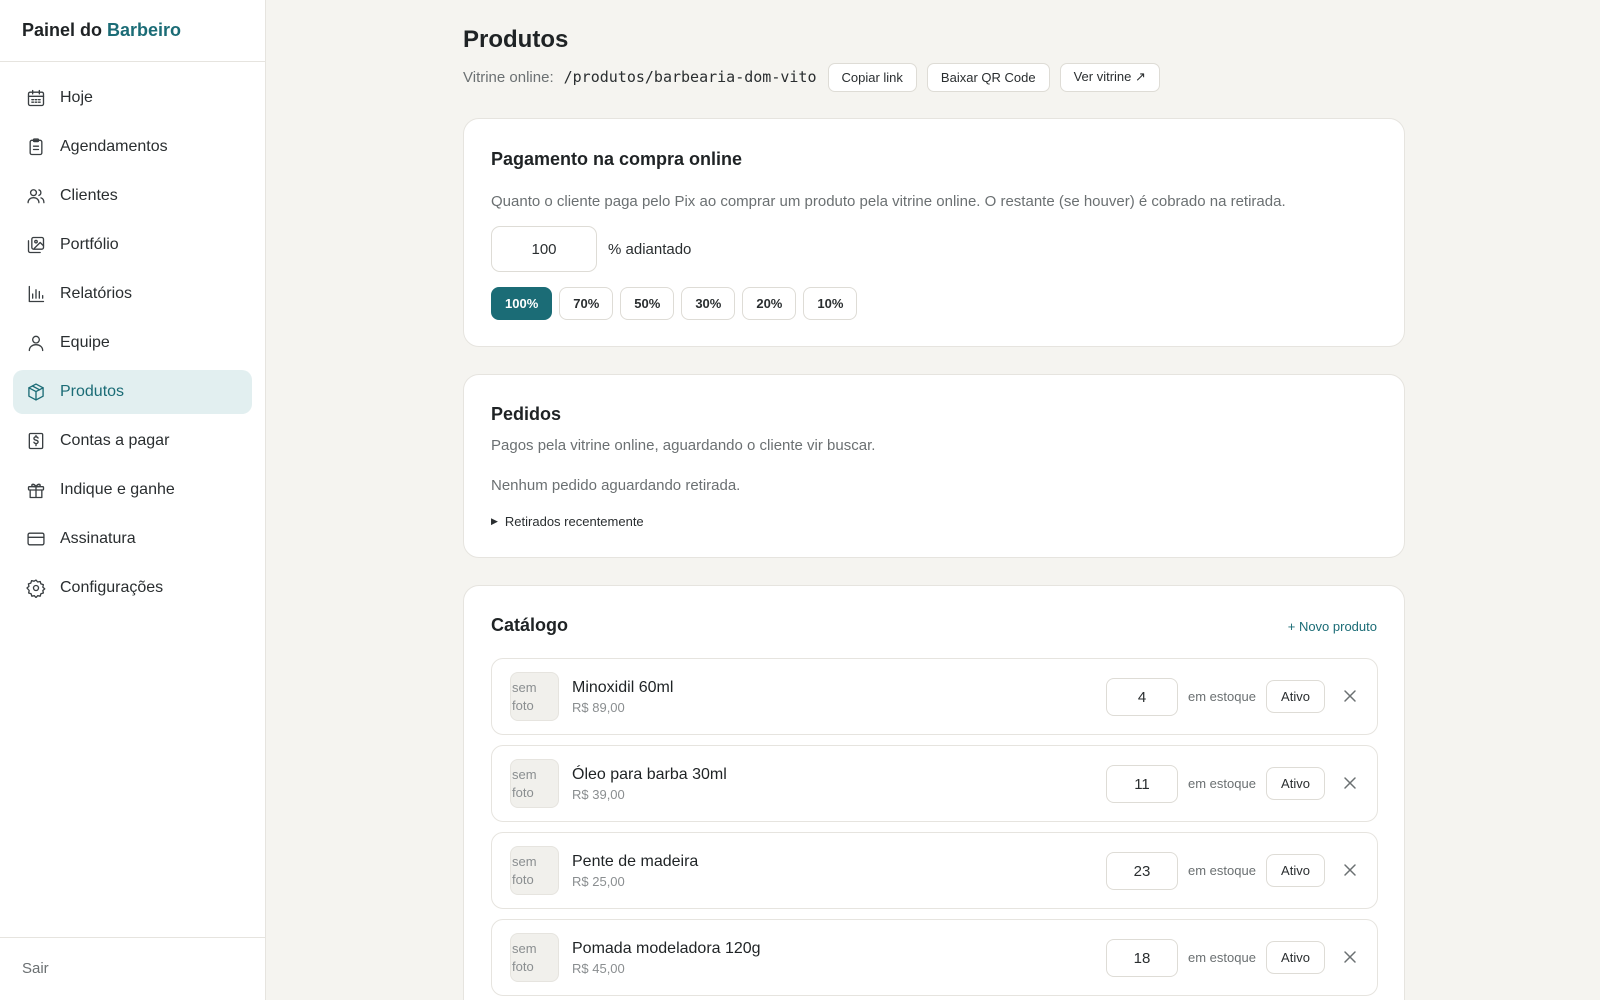 The width and height of the screenshot is (1600, 1000). Describe the element at coordinates (132, 343) in the screenshot. I see `sidebar-item-equipe: Equipe` at that location.